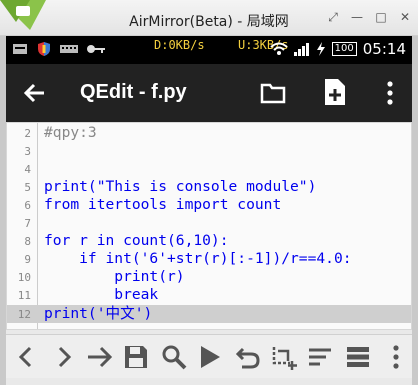 This screenshot has width=418, height=385. I want to click on app-title: QEdit - f.py, so click(133, 92).